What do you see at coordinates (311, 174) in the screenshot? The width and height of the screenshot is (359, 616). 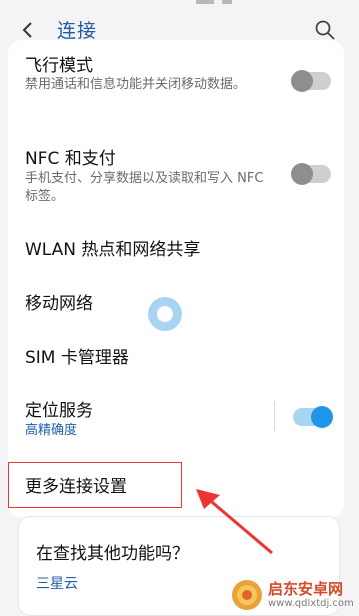 I see `nfc-toggle` at bounding box center [311, 174].